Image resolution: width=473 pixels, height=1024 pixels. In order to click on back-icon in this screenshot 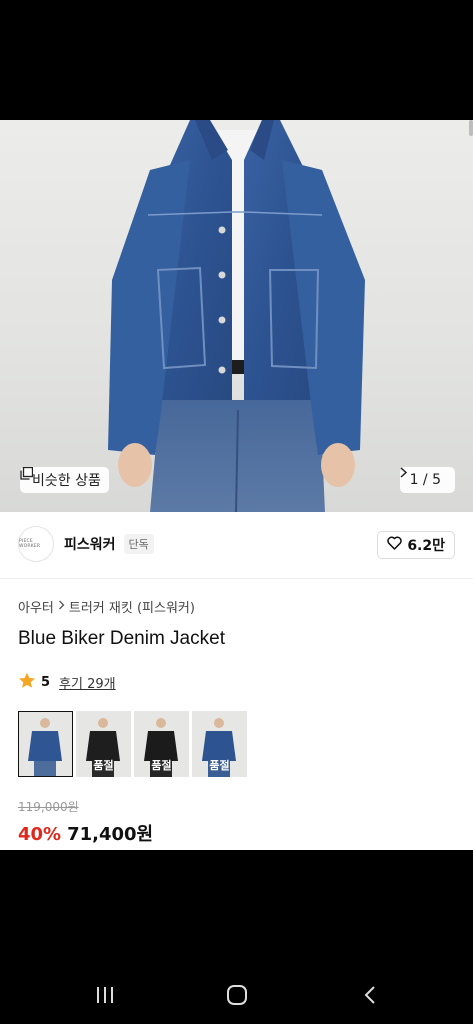, I will do `click(370, 997)`.